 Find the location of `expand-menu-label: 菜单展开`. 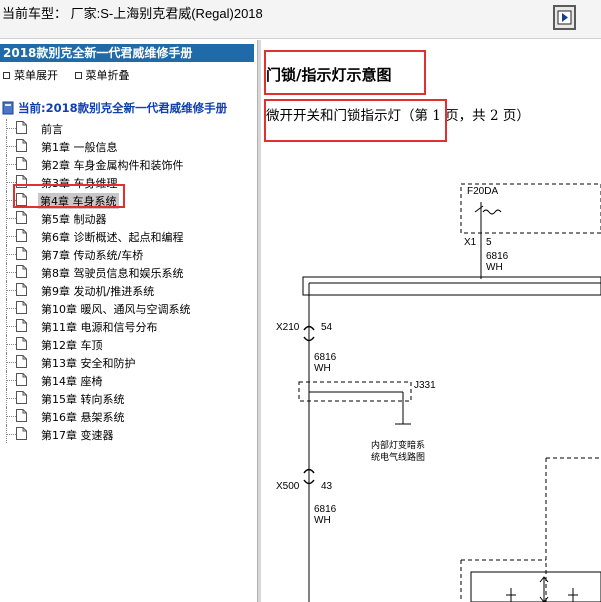

expand-menu-label: 菜单展开 is located at coordinates (36, 75).